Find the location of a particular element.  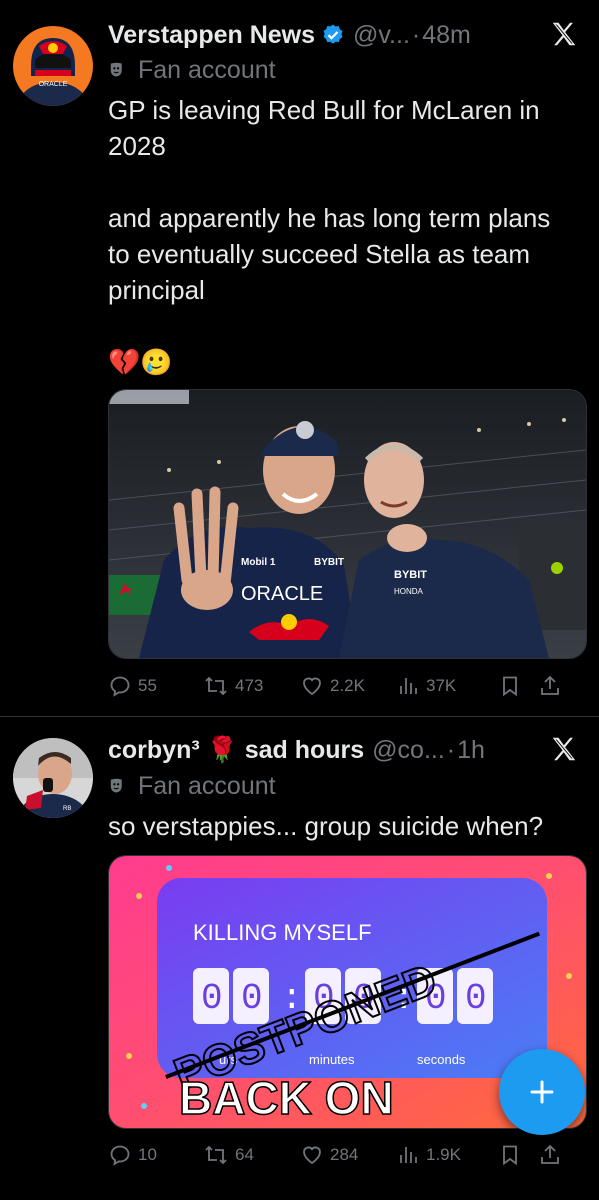

mobil1-logo: Mobil 1 is located at coordinates (258, 562).